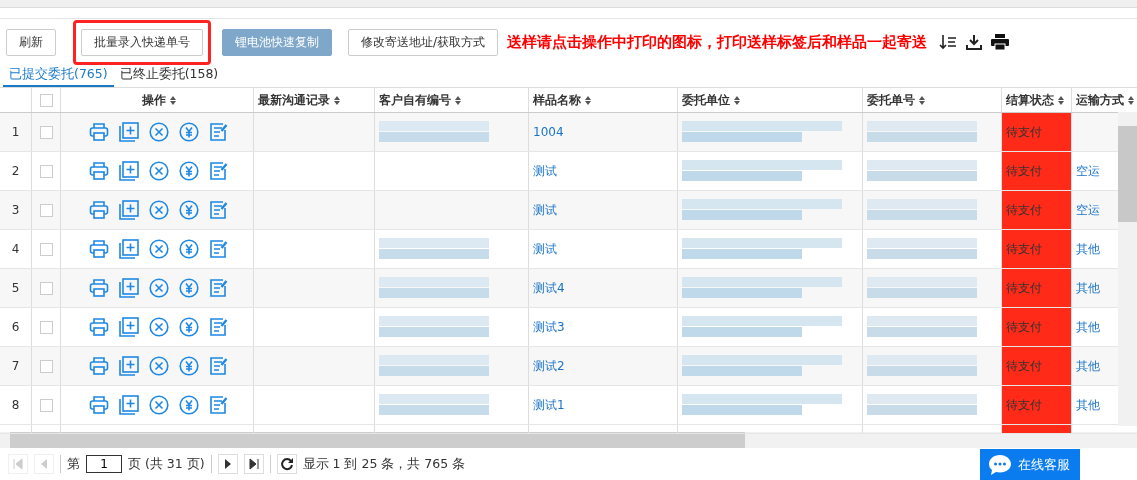 The height and width of the screenshot is (480, 1137). What do you see at coordinates (557, 100) in the screenshot?
I see `column-header: 样品名称` at bounding box center [557, 100].